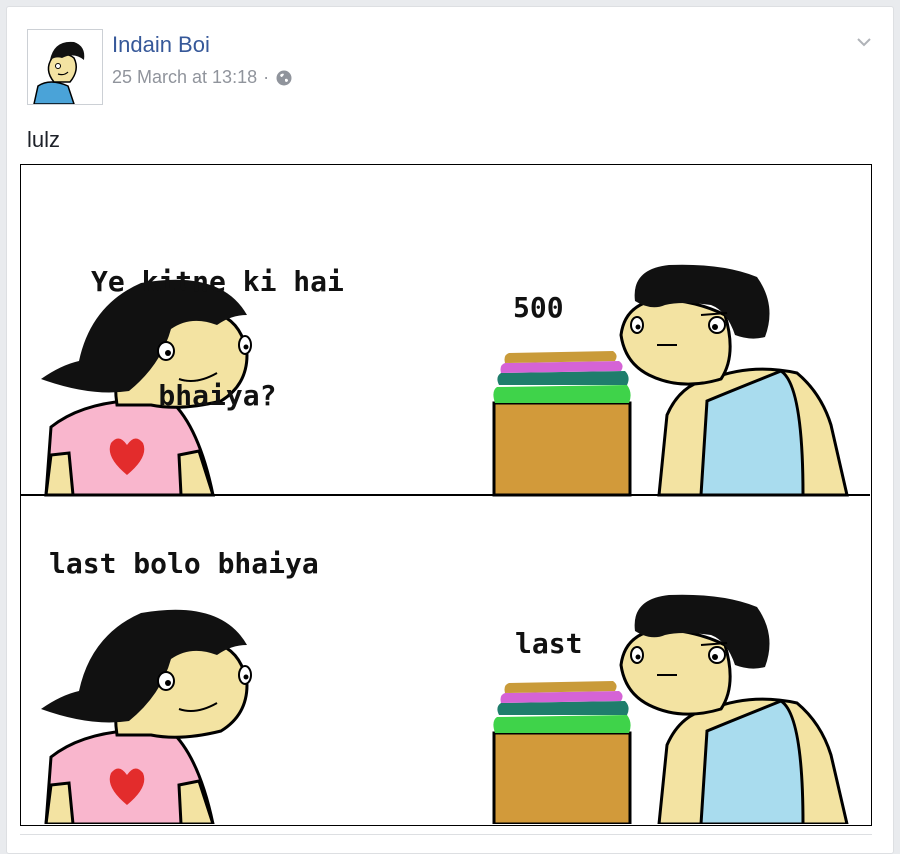  Describe the element at coordinates (734, 380) in the screenshot. I see `panel-1-boy` at that location.